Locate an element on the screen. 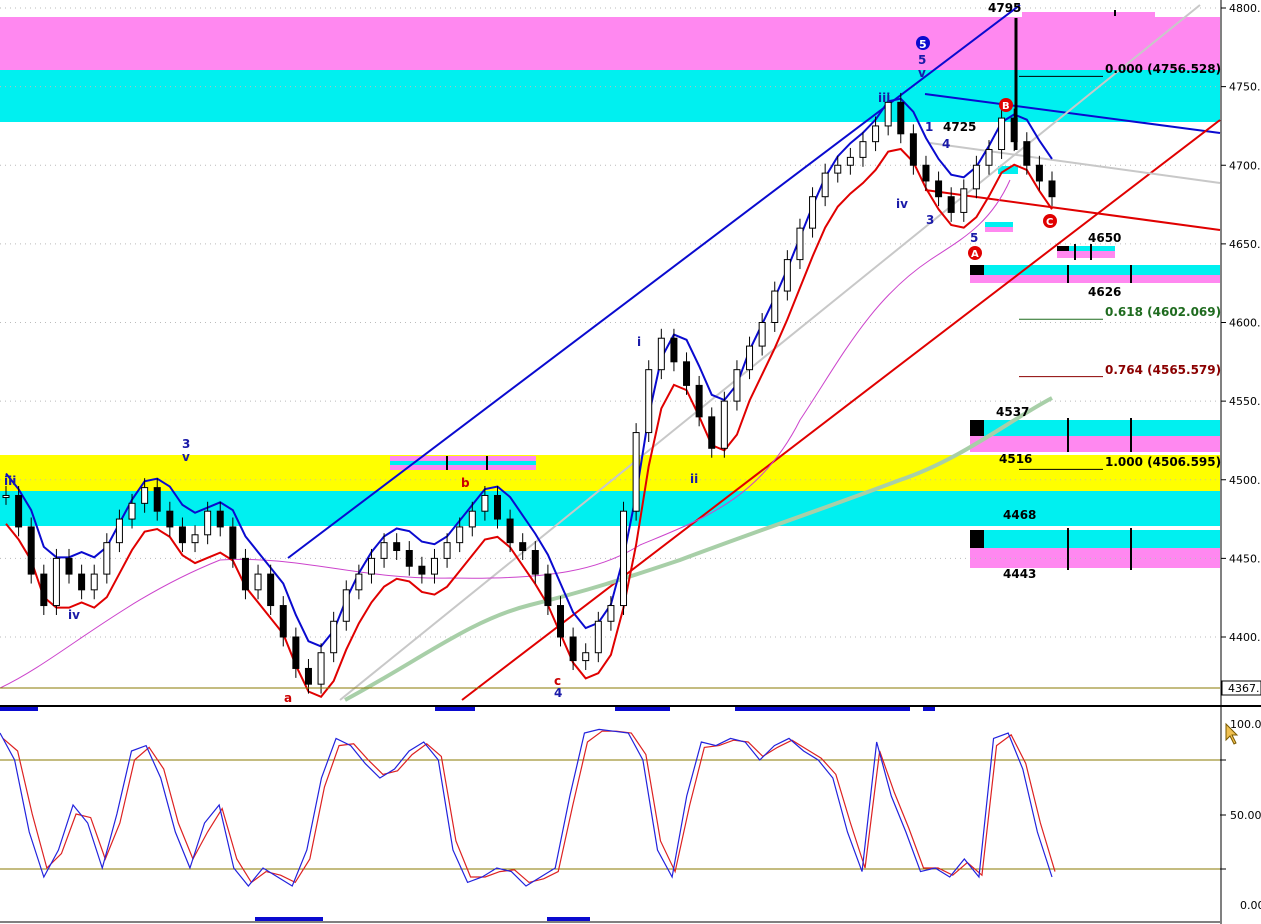 The image size is (1261, 924). wave-5-top: 5 is located at coordinates (922, 60).